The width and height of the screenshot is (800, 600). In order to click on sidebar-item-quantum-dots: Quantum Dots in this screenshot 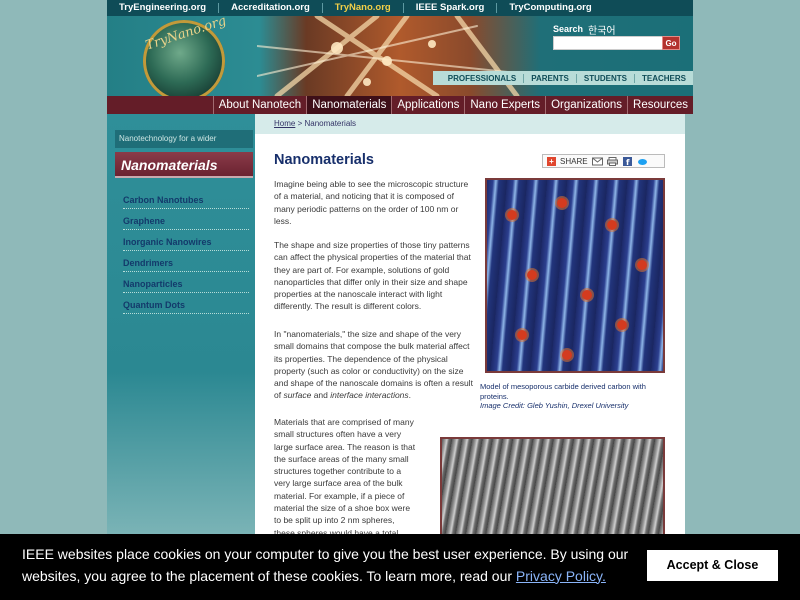, I will do `click(154, 305)`.